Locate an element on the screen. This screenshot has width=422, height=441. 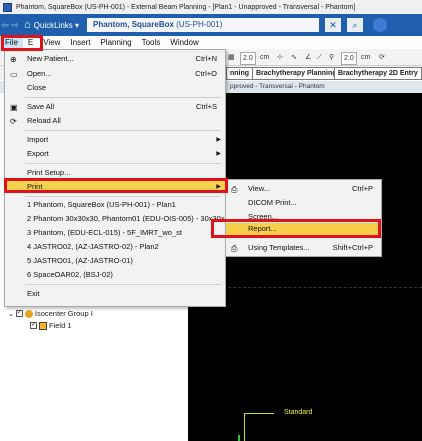
isocenter-group-label: Isocenter Group I is located at coordinates (63, 313).